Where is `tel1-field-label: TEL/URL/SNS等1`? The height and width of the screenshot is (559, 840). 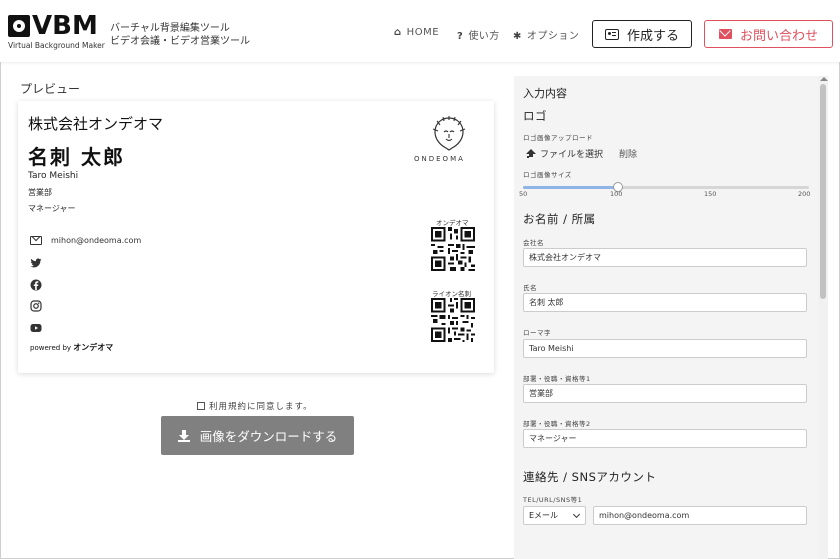 tel1-field-label: TEL/URL/SNS等1 is located at coordinates (553, 500).